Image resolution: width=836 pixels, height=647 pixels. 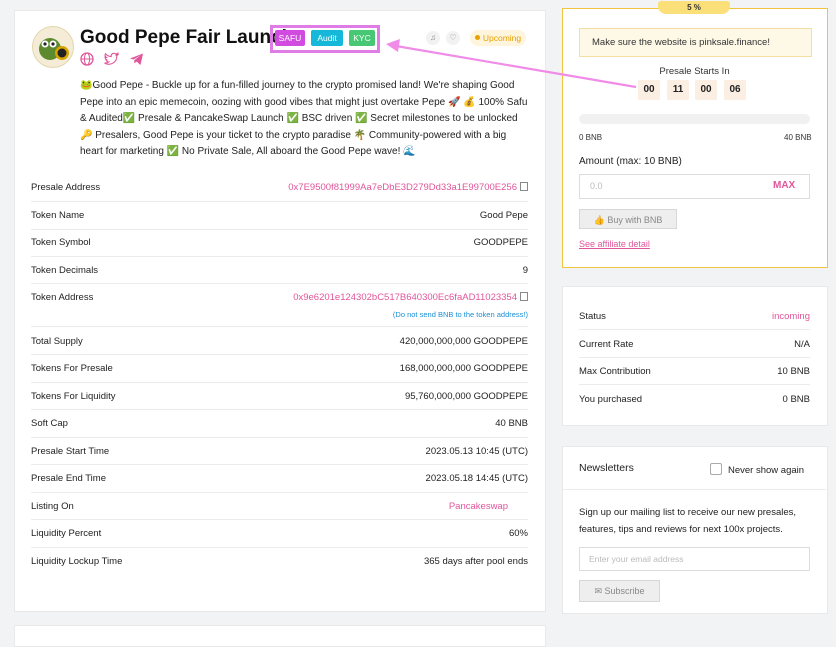 I want to click on token-name-label: Token Name, so click(x=58, y=215).